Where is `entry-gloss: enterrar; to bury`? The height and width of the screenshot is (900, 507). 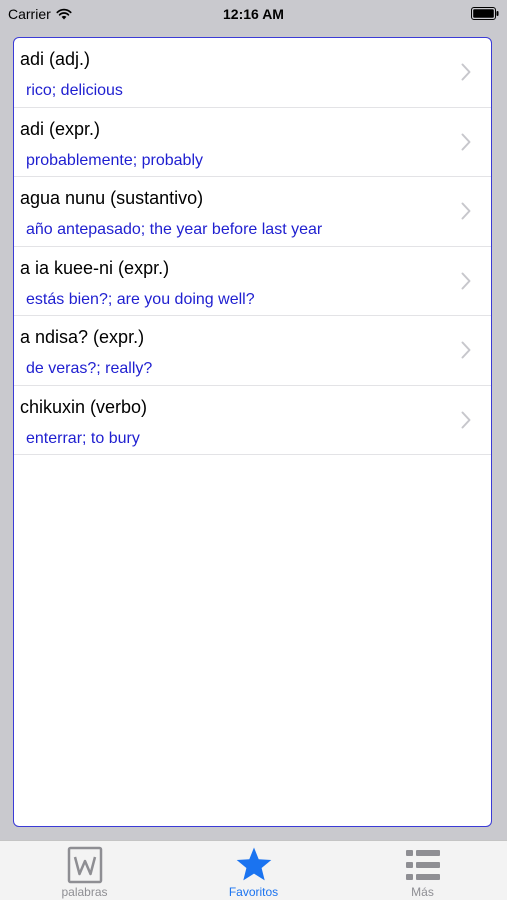
entry-gloss: enterrar; to bury is located at coordinates (83, 438).